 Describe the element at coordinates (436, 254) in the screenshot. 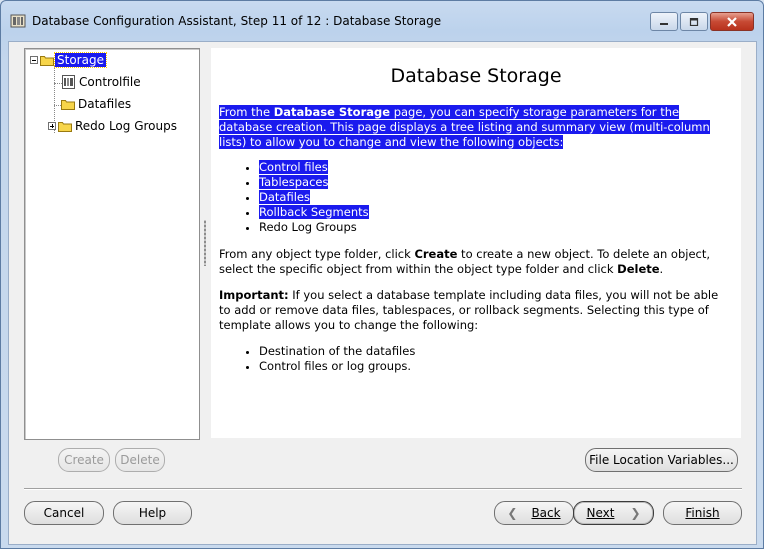

I see `create-keyword: Create` at that location.